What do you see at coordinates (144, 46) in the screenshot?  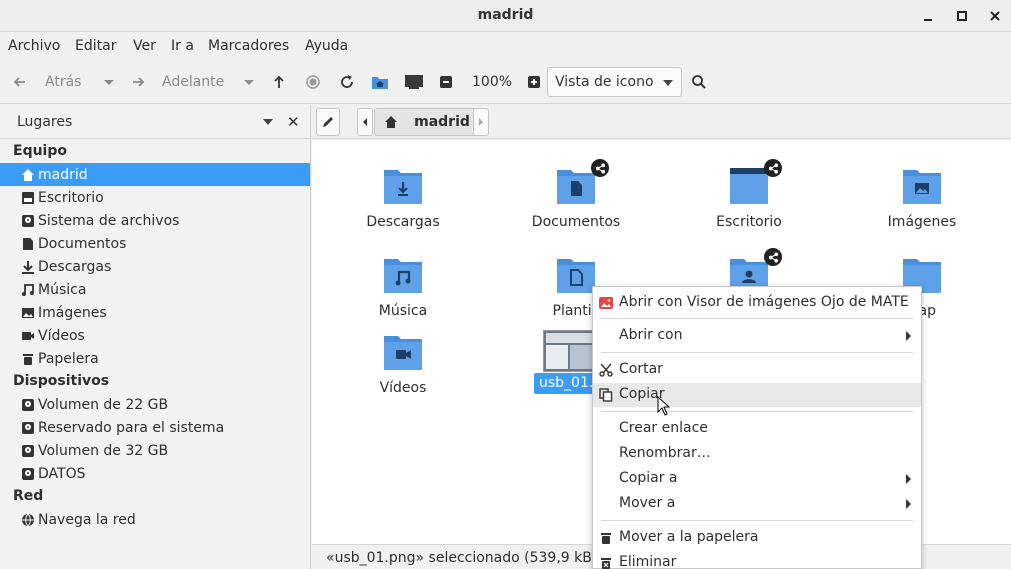 I see `menu-ver: Ver` at bounding box center [144, 46].